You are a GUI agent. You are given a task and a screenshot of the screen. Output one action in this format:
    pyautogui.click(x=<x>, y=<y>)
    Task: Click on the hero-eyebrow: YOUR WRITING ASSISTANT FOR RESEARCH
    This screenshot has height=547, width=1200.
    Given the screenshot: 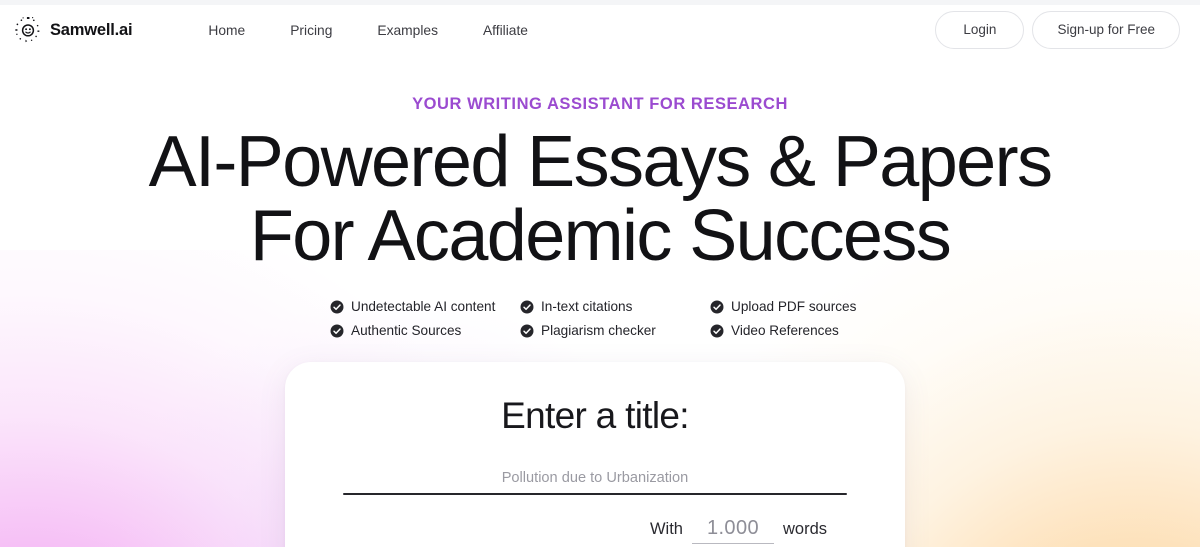 What is the action you would take?
    pyautogui.click(x=600, y=104)
    